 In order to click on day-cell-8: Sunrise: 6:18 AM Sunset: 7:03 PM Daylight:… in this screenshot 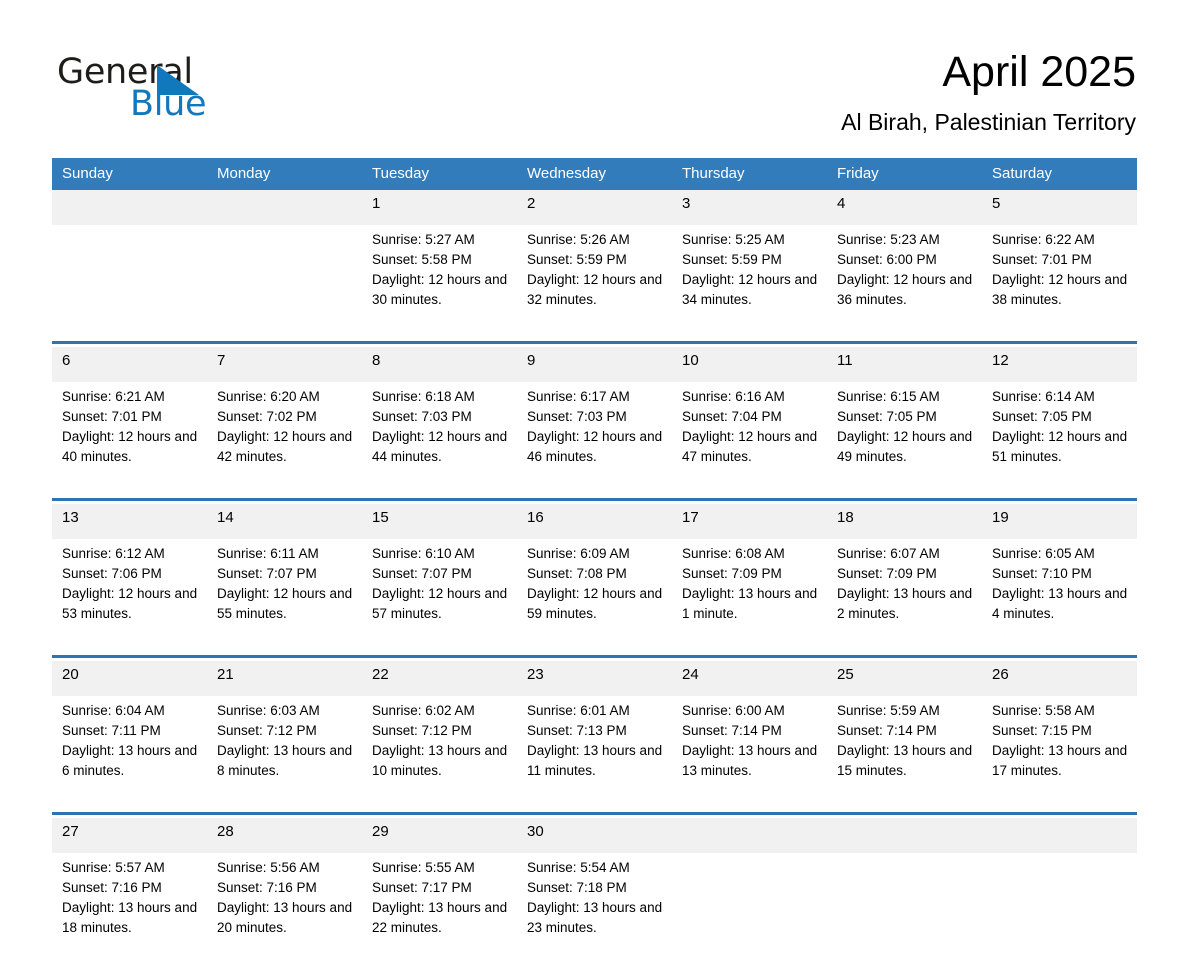, I will do `click(439, 441)`.